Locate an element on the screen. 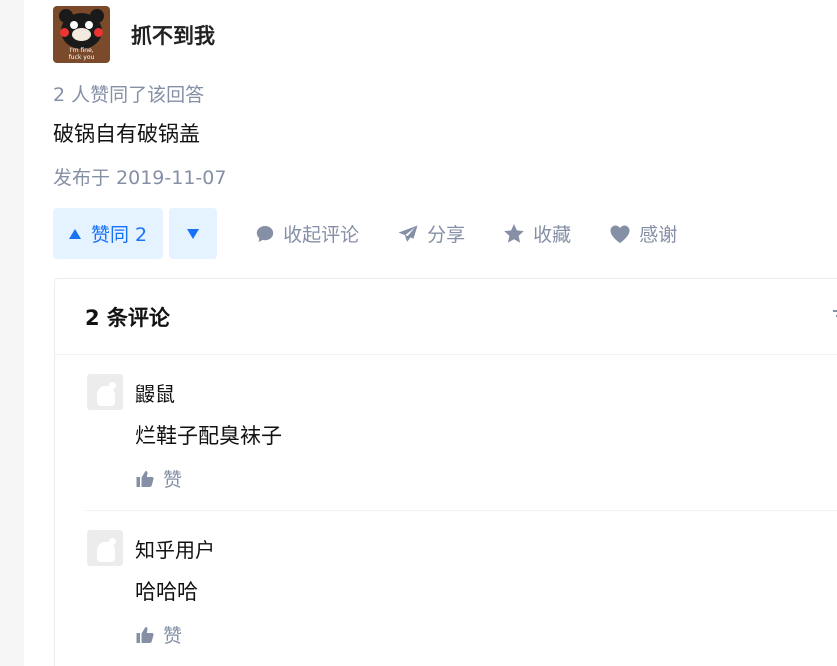 The image size is (837, 666). avatar-bear-muzzle is located at coordinates (81, 34).